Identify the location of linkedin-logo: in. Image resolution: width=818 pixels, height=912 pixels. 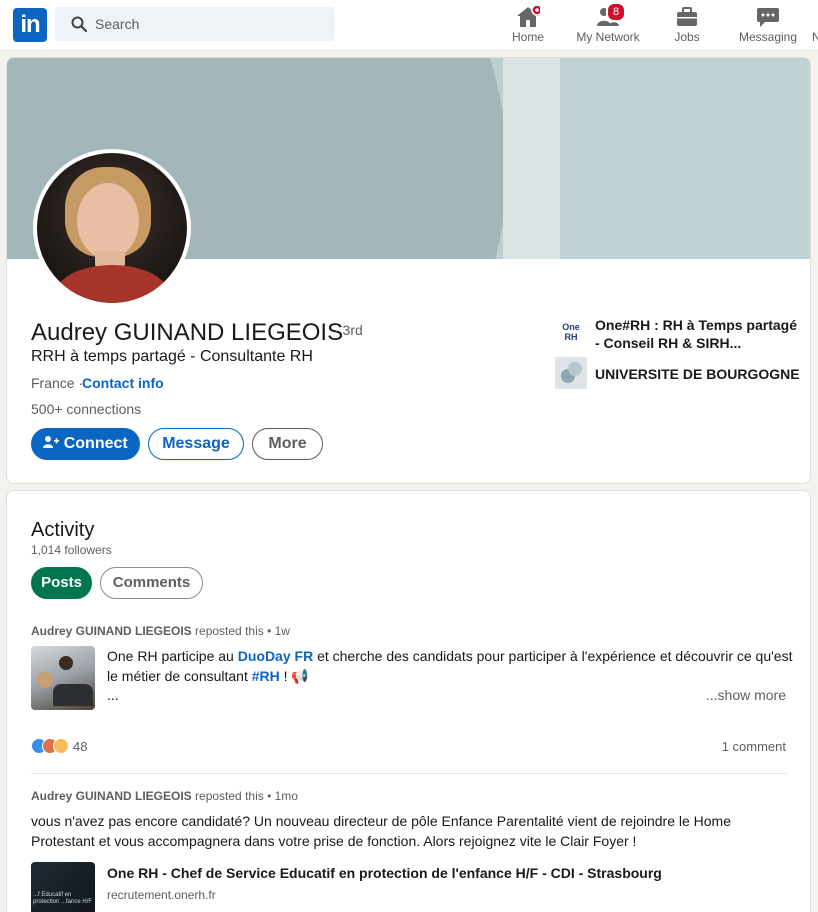
(30, 25).